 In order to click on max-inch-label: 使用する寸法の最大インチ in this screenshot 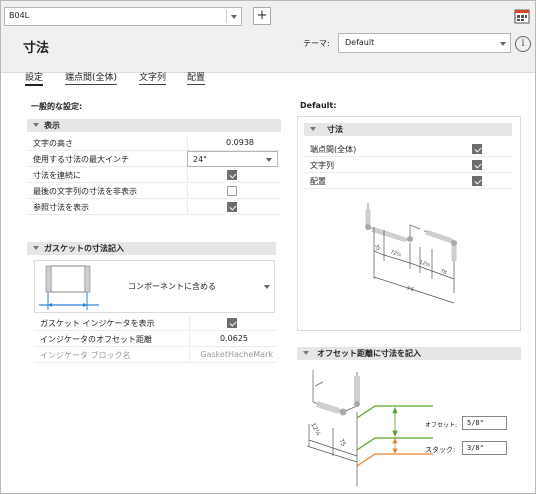, I will do `click(81, 159)`.